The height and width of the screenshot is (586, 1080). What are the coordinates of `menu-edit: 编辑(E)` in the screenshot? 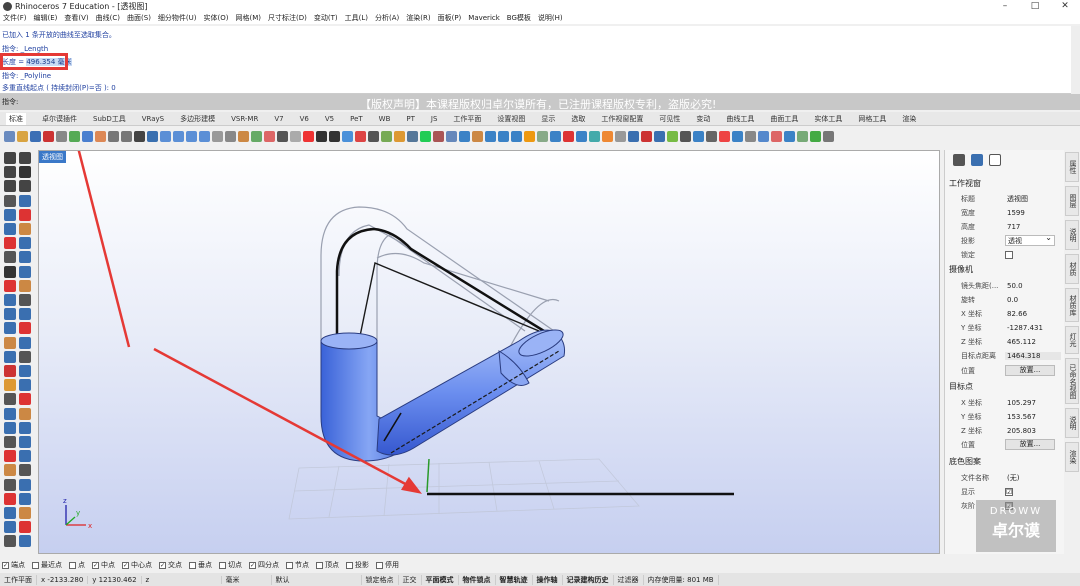 It's located at (46, 18).